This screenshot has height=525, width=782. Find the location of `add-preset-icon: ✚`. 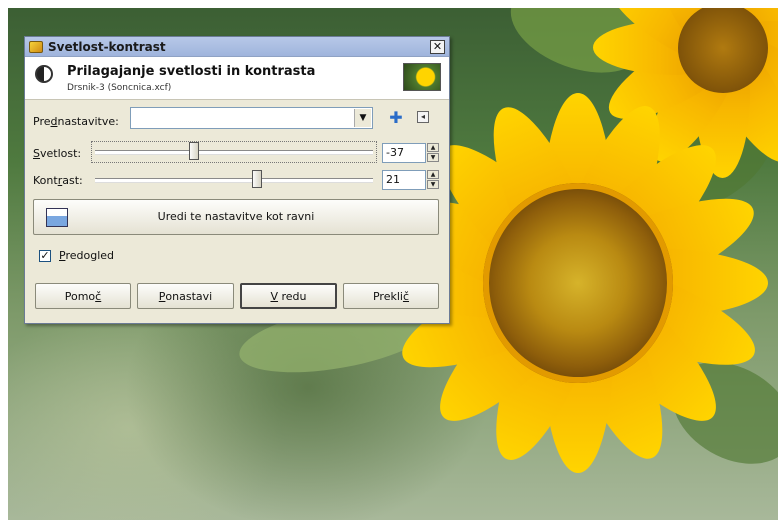

add-preset-icon: ✚ is located at coordinates (396, 118).